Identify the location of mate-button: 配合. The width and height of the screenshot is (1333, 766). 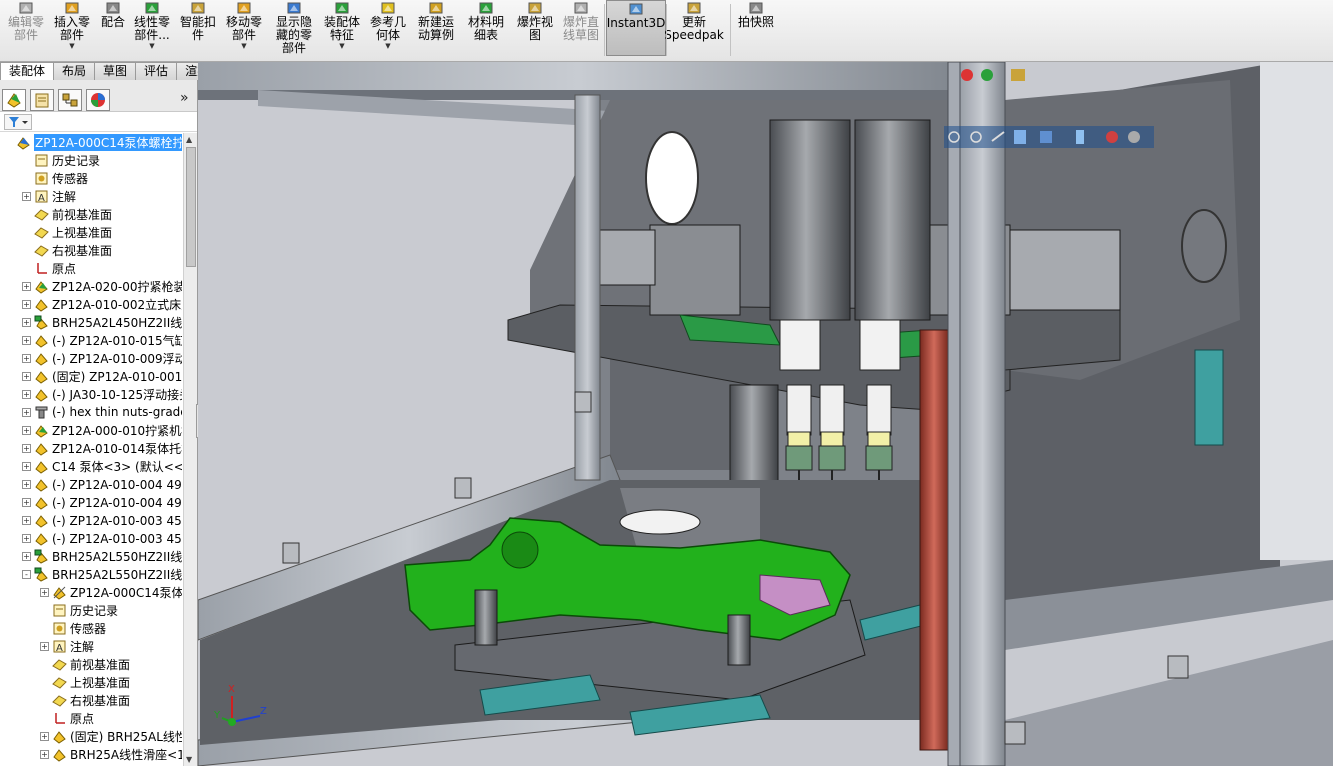
(113, 30).